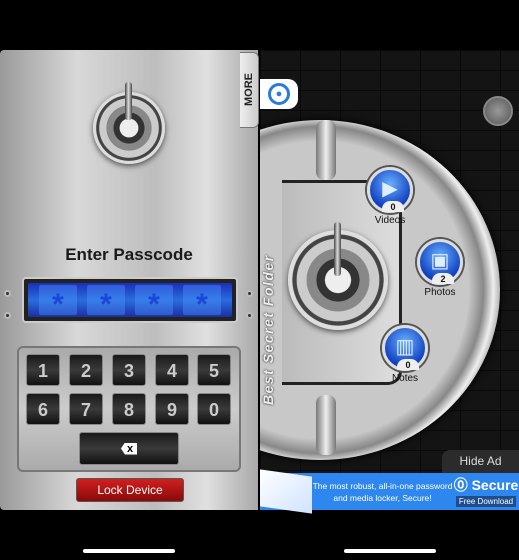 This screenshot has width=519, height=560. Describe the element at coordinates (460, 485) in the screenshot. I see `secure-logo-icon: ⓪` at that location.